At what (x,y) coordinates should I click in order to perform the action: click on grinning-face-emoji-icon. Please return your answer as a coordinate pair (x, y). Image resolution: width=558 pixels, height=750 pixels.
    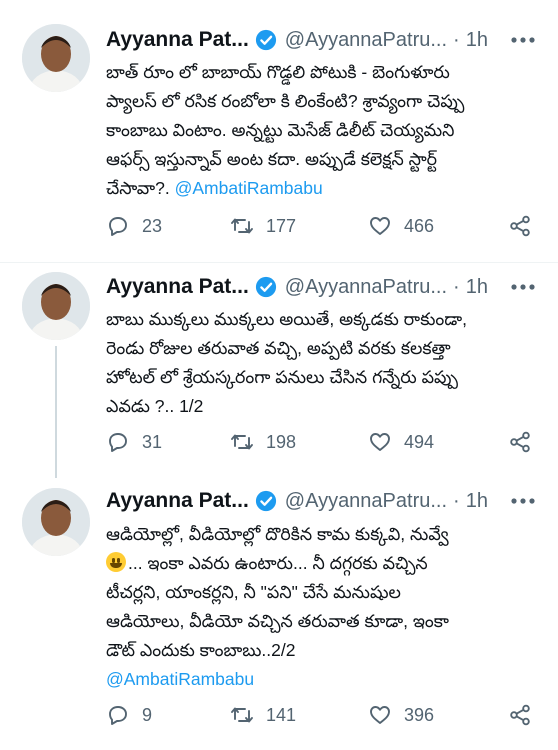
    Looking at the image, I should click on (116, 562).